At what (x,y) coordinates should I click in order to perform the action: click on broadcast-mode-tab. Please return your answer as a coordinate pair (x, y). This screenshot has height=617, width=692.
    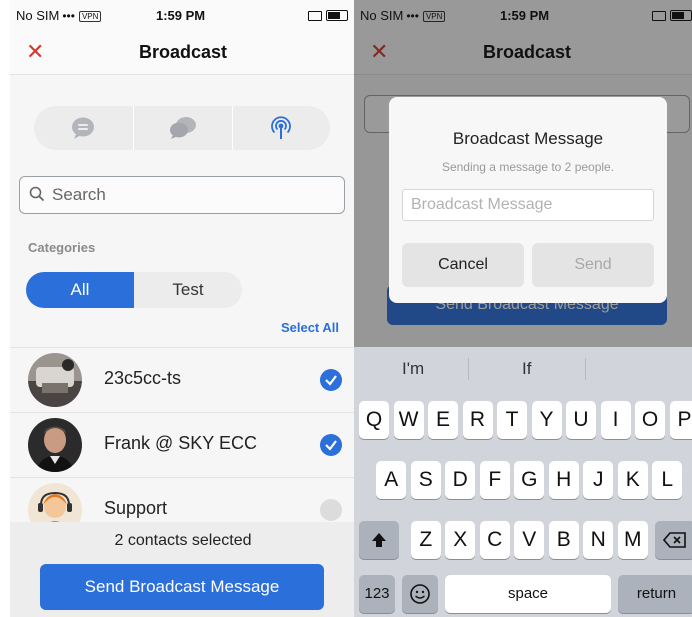
    Looking at the image, I should click on (281, 128).